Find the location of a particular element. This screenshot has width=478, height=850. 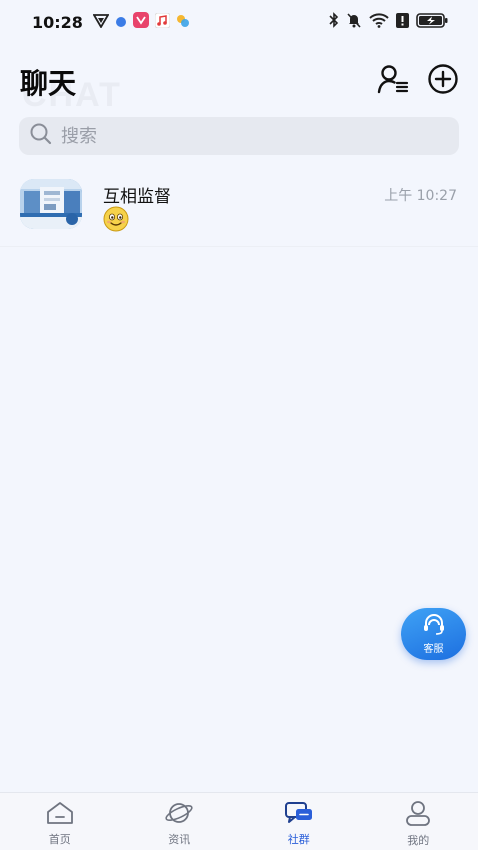

search-input is located at coordinates (251, 136).